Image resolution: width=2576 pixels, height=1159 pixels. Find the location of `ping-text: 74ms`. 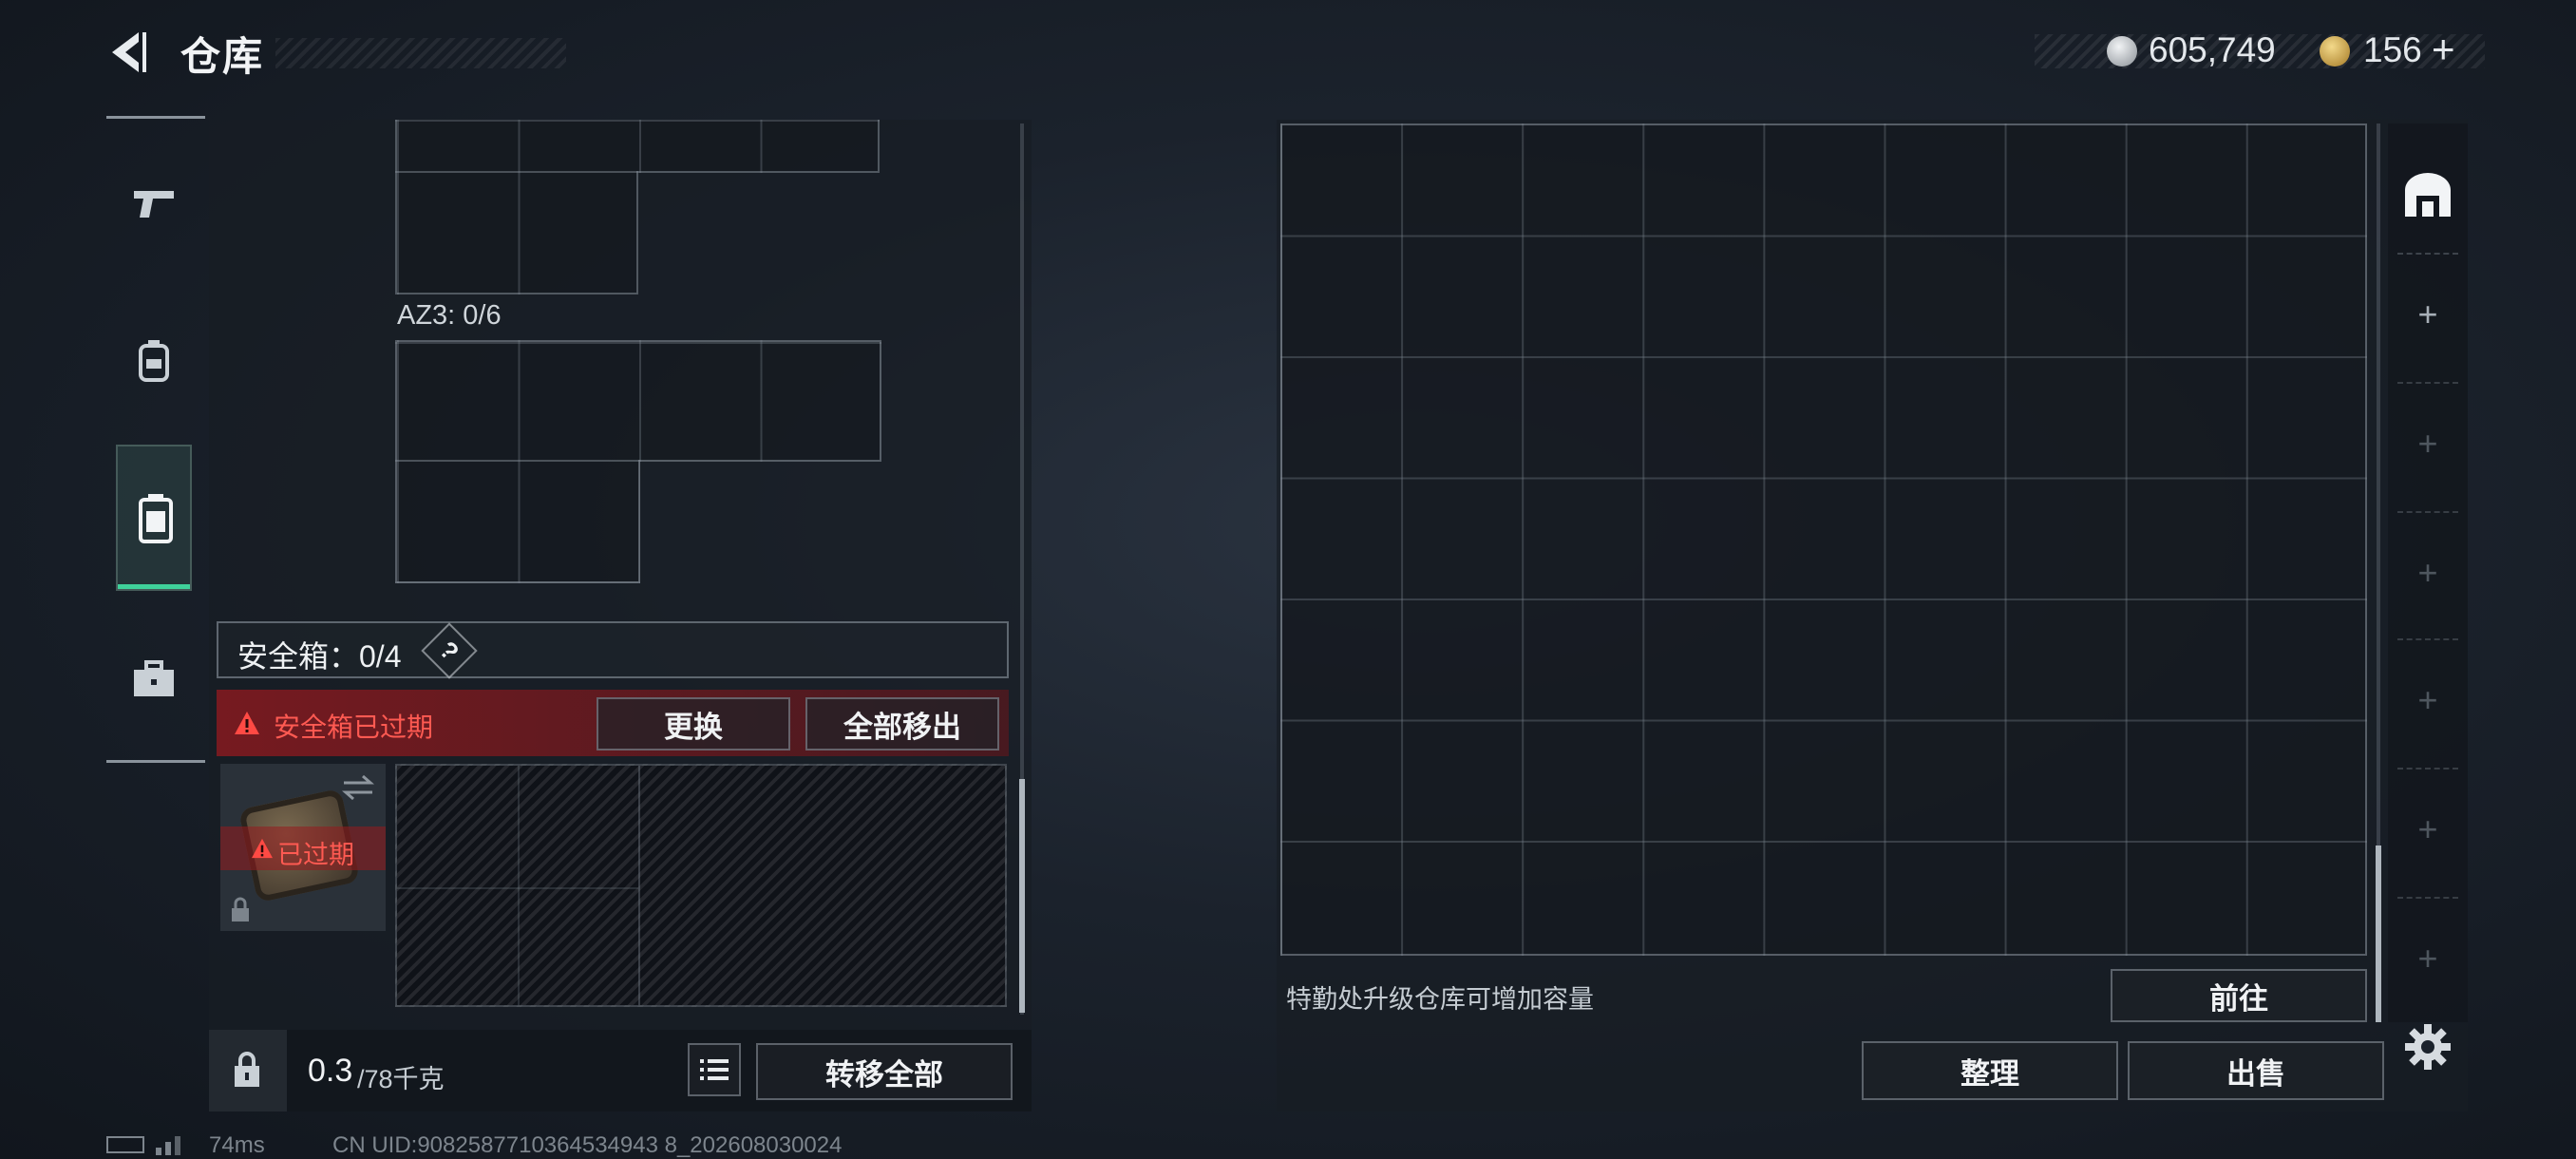

ping-text: 74ms is located at coordinates (237, 1145).